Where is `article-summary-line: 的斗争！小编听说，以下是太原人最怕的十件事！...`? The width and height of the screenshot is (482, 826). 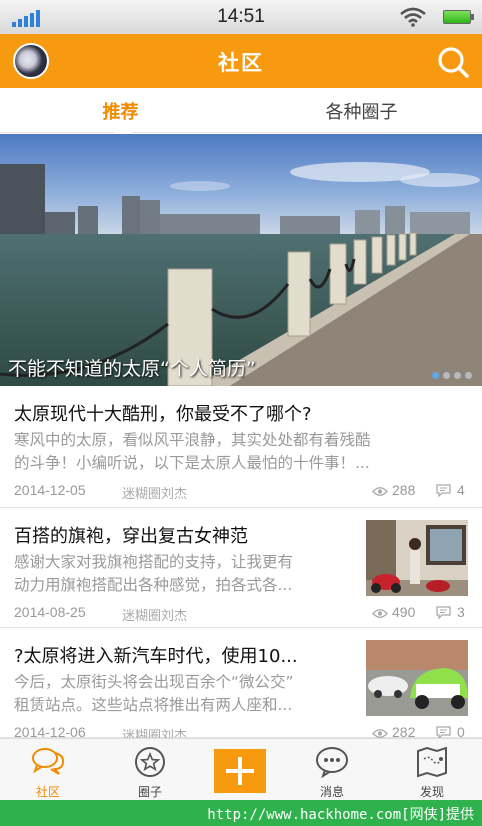
article-summary-line: 的斗争！小编听说，以下是太原人最怕的十件事！... is located at coordinates (192, 463).